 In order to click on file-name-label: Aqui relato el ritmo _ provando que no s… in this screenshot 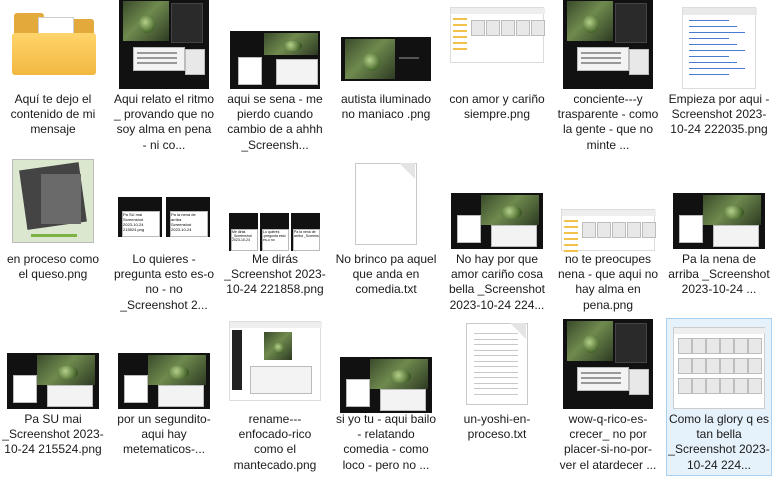, I will do `click(164, 122)`.